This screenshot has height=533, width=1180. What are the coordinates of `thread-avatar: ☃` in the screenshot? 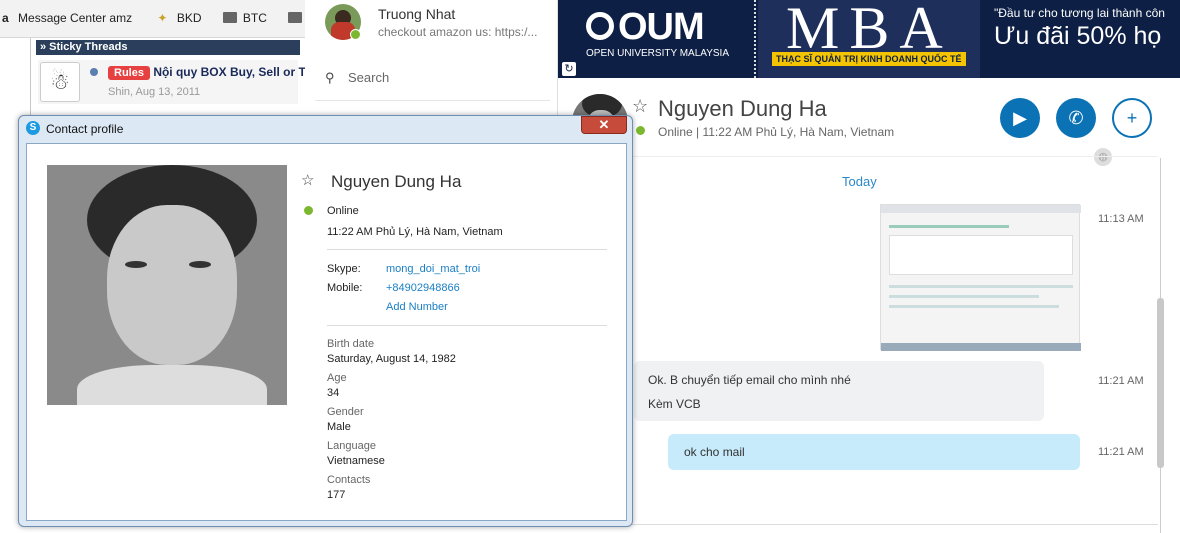 It's located at (60, 82).